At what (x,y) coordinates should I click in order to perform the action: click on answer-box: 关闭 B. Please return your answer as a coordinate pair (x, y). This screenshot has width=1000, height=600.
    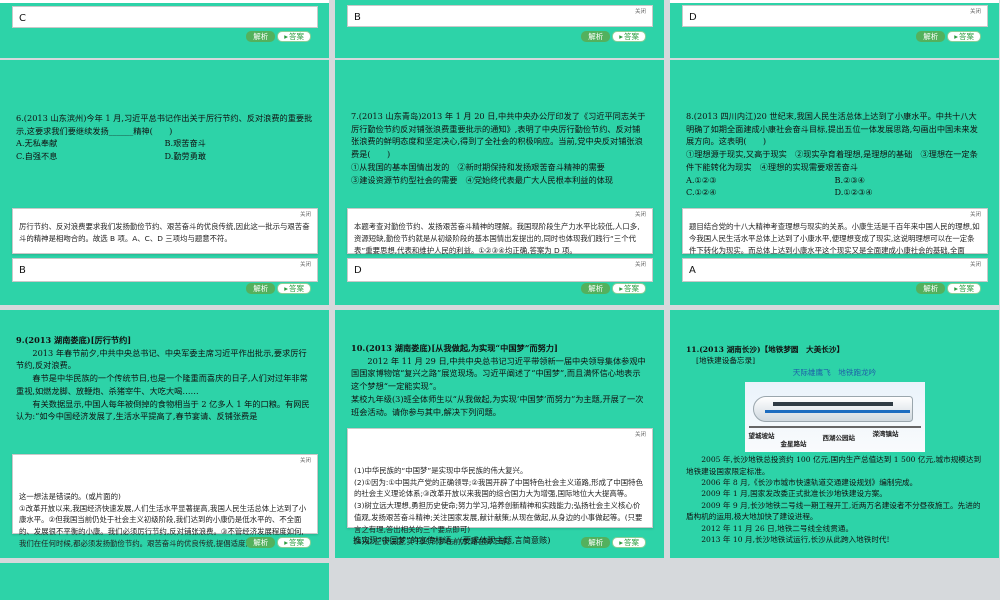
    Looking at the image, I should click on (500, 16).